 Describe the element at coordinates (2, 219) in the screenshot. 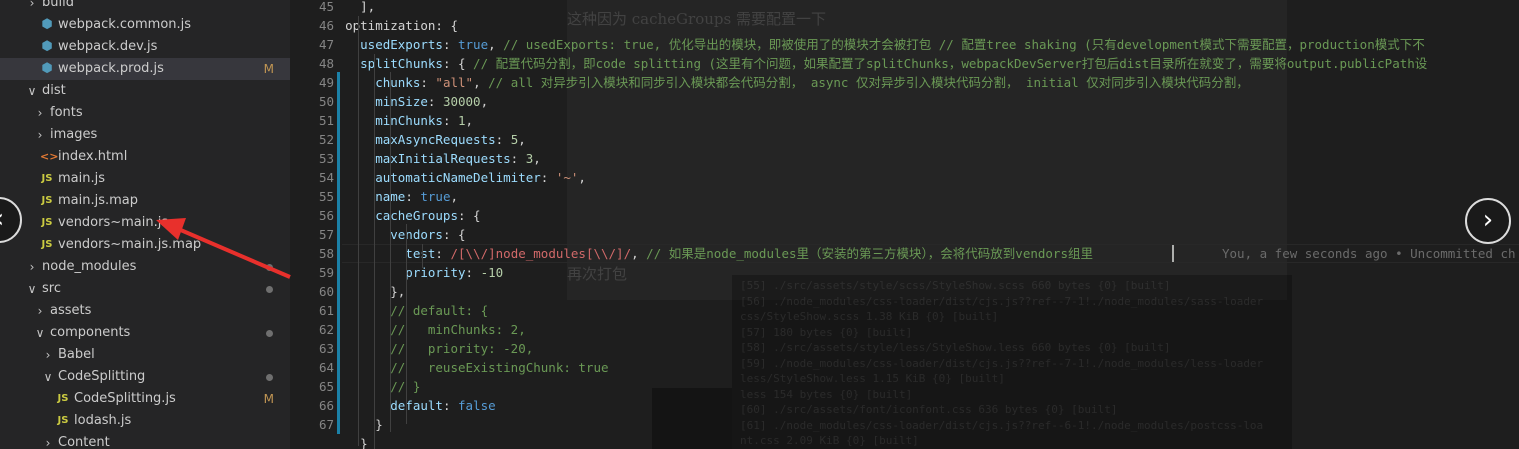

I see `prev-glyph: ‹` at that location.